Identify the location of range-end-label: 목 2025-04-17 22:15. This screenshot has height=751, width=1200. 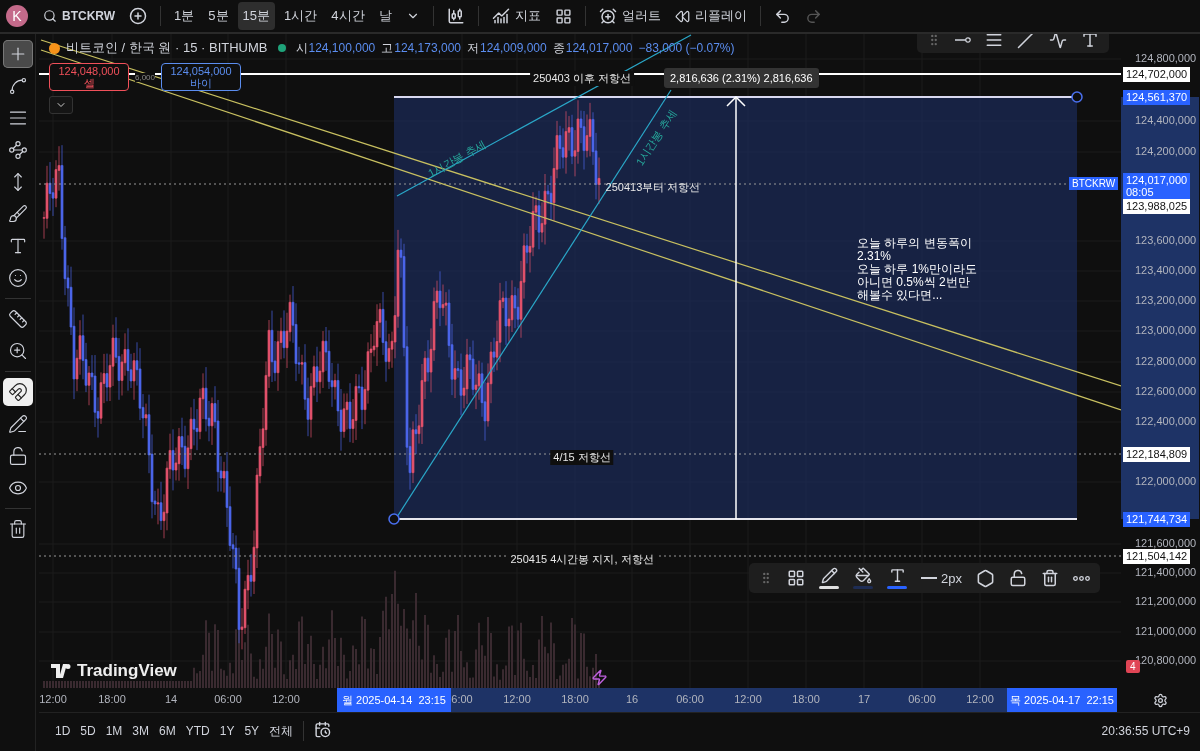
(1062, 700).